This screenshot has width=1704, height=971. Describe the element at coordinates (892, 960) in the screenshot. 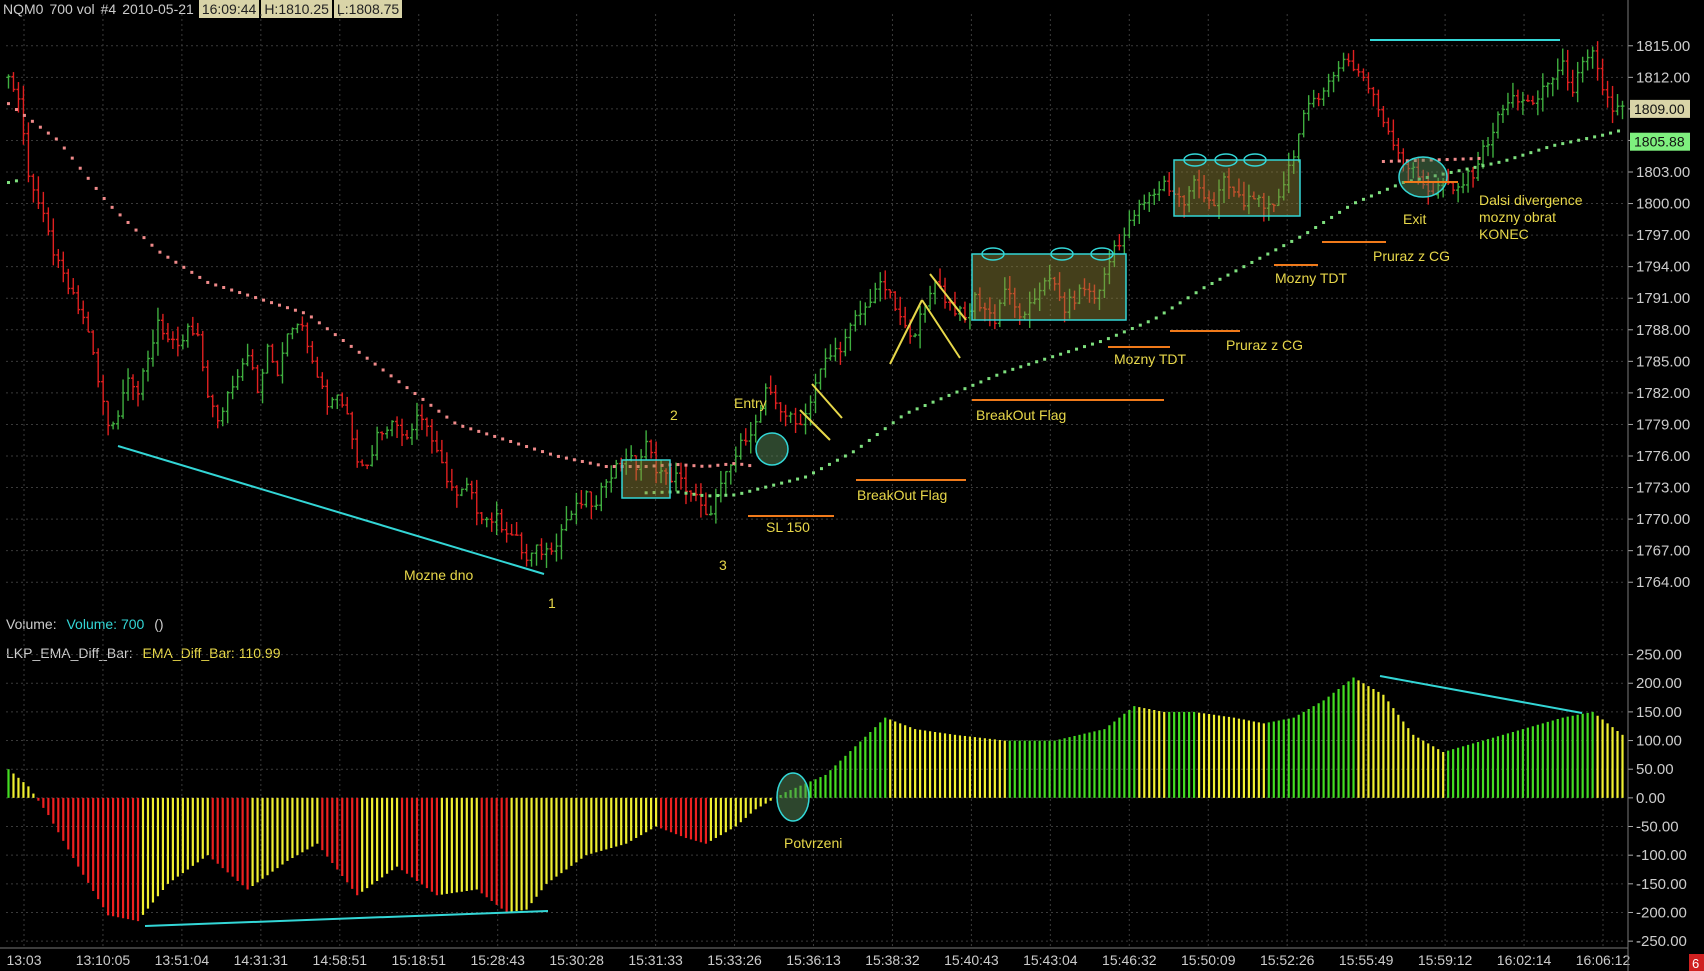

I see `time-tick-label: 15:38:32` at that location.